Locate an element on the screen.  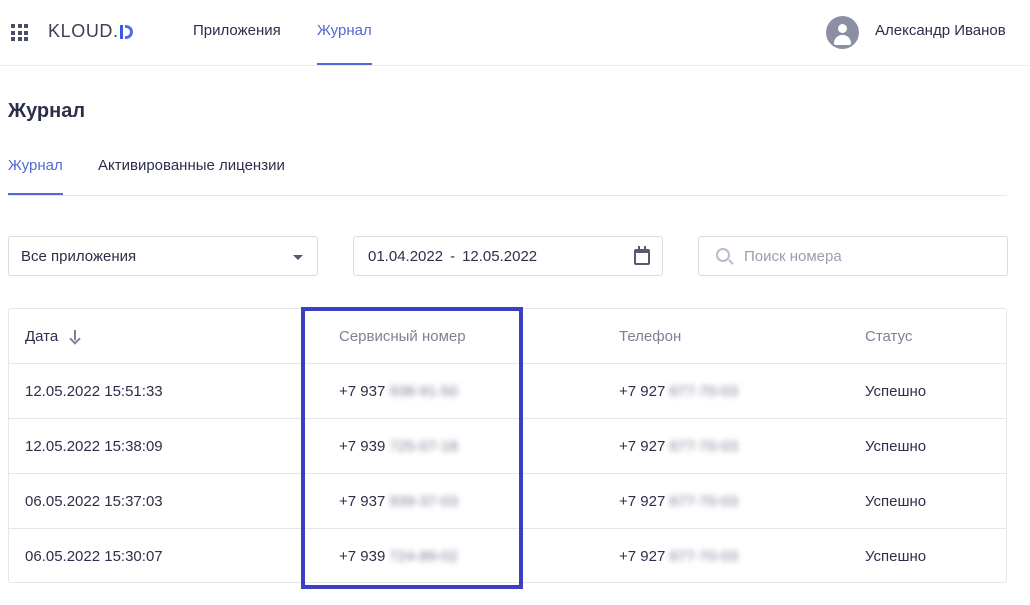
column-header-date: Дата is located at coordinates (52, 336).